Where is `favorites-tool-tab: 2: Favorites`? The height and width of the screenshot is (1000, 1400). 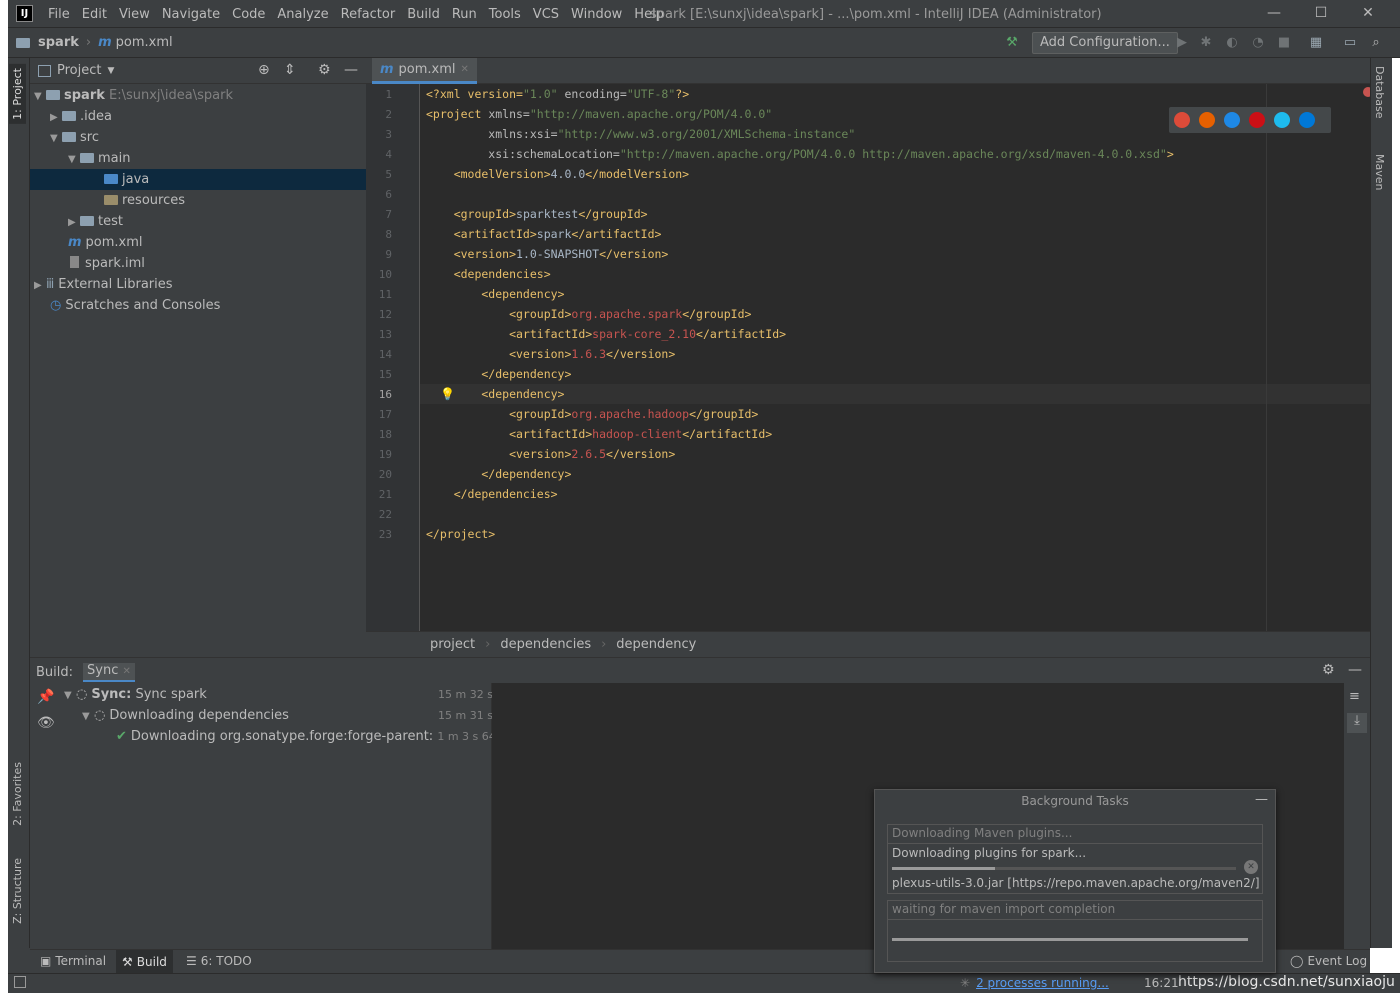 favorites-tool-tab: 2: Favorites is located at coordinates (17, 794).